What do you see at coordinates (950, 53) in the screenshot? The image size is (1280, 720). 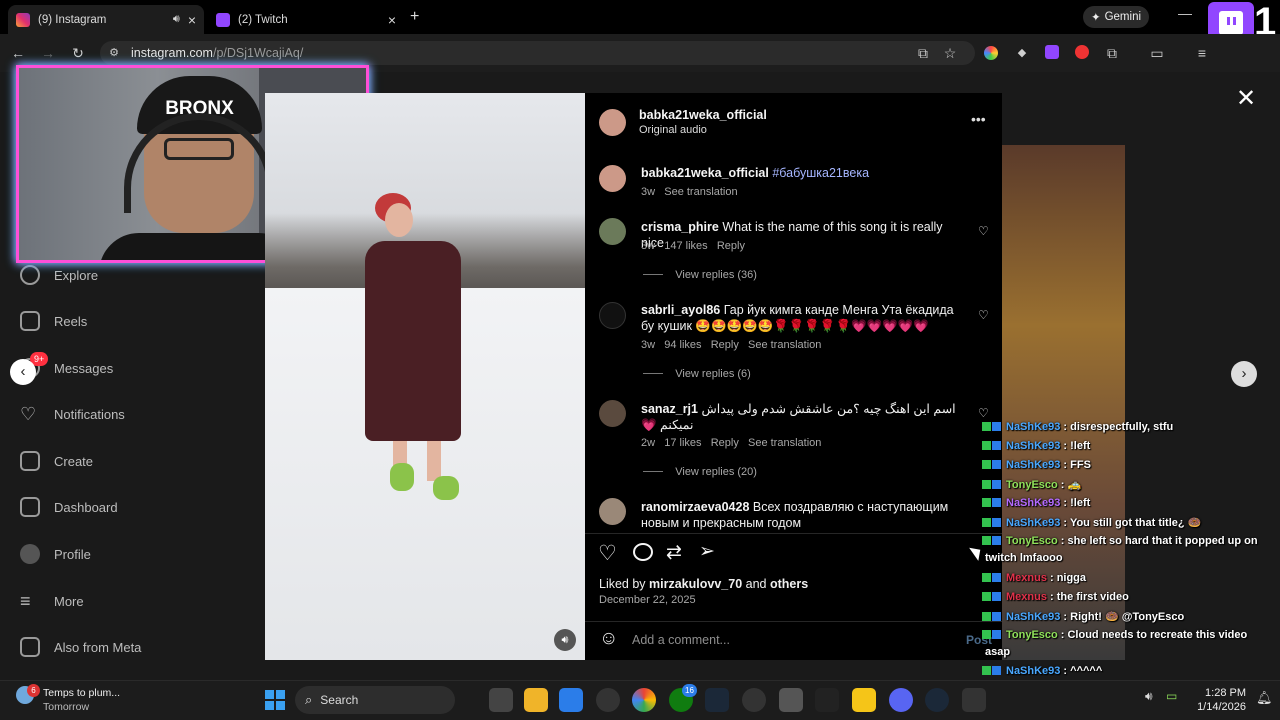 I see `bookmark-star-icon: ☆` at bounding box center [950, 53].